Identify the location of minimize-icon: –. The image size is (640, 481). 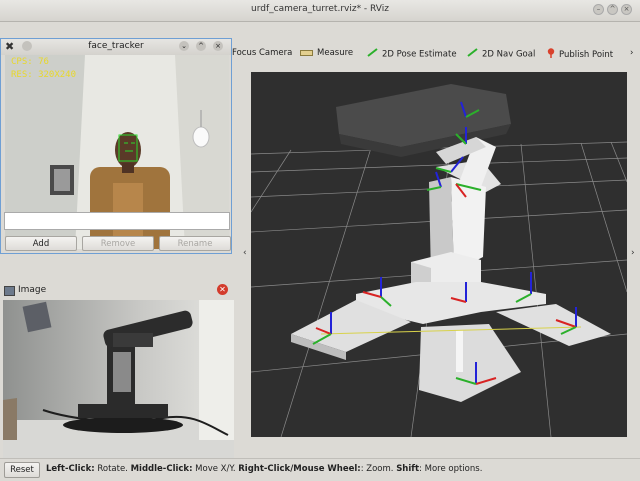
(598, 9).